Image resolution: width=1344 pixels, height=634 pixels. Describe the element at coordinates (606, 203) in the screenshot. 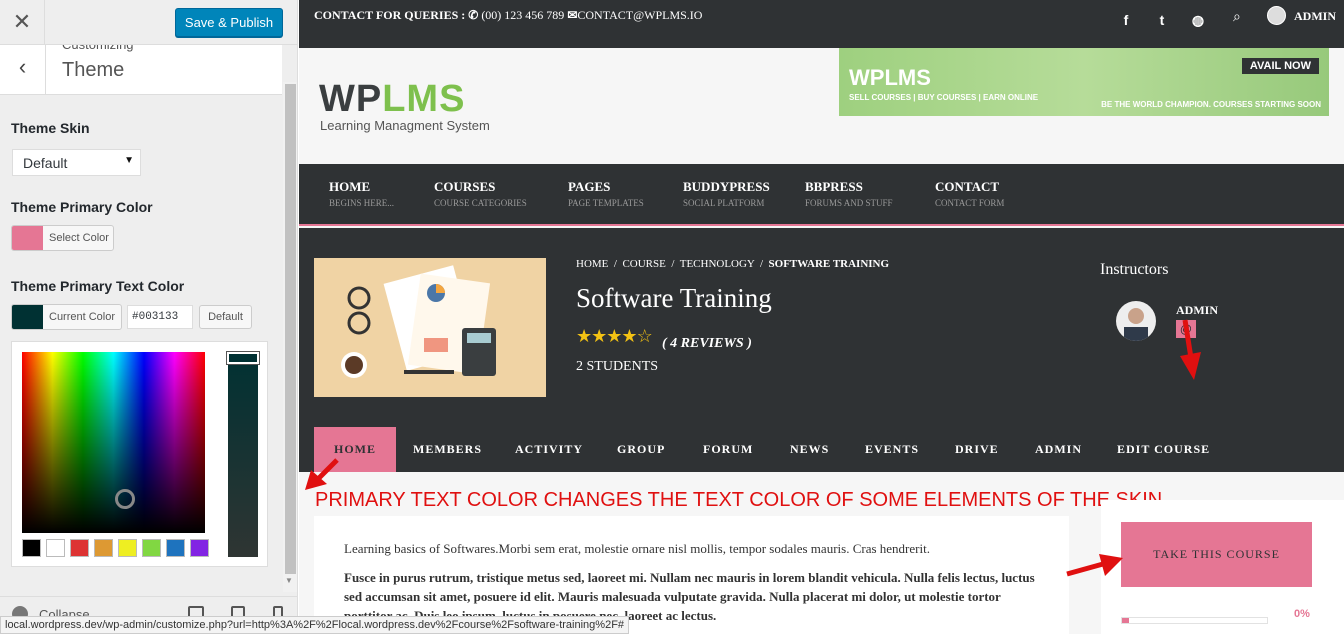

I see `nav-sublabel: PAGE TEMPLATES` at that location.